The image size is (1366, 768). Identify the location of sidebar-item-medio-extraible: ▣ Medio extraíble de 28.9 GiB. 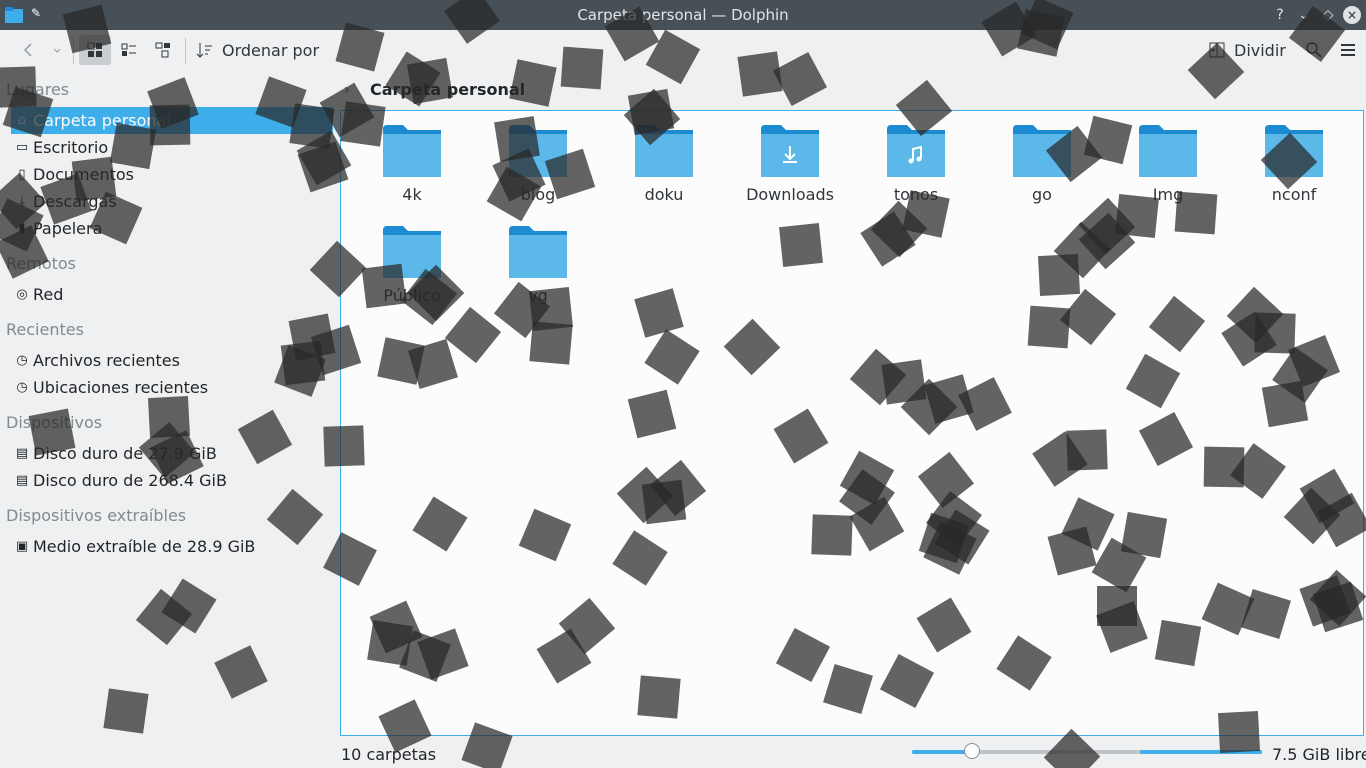
(172, 546).